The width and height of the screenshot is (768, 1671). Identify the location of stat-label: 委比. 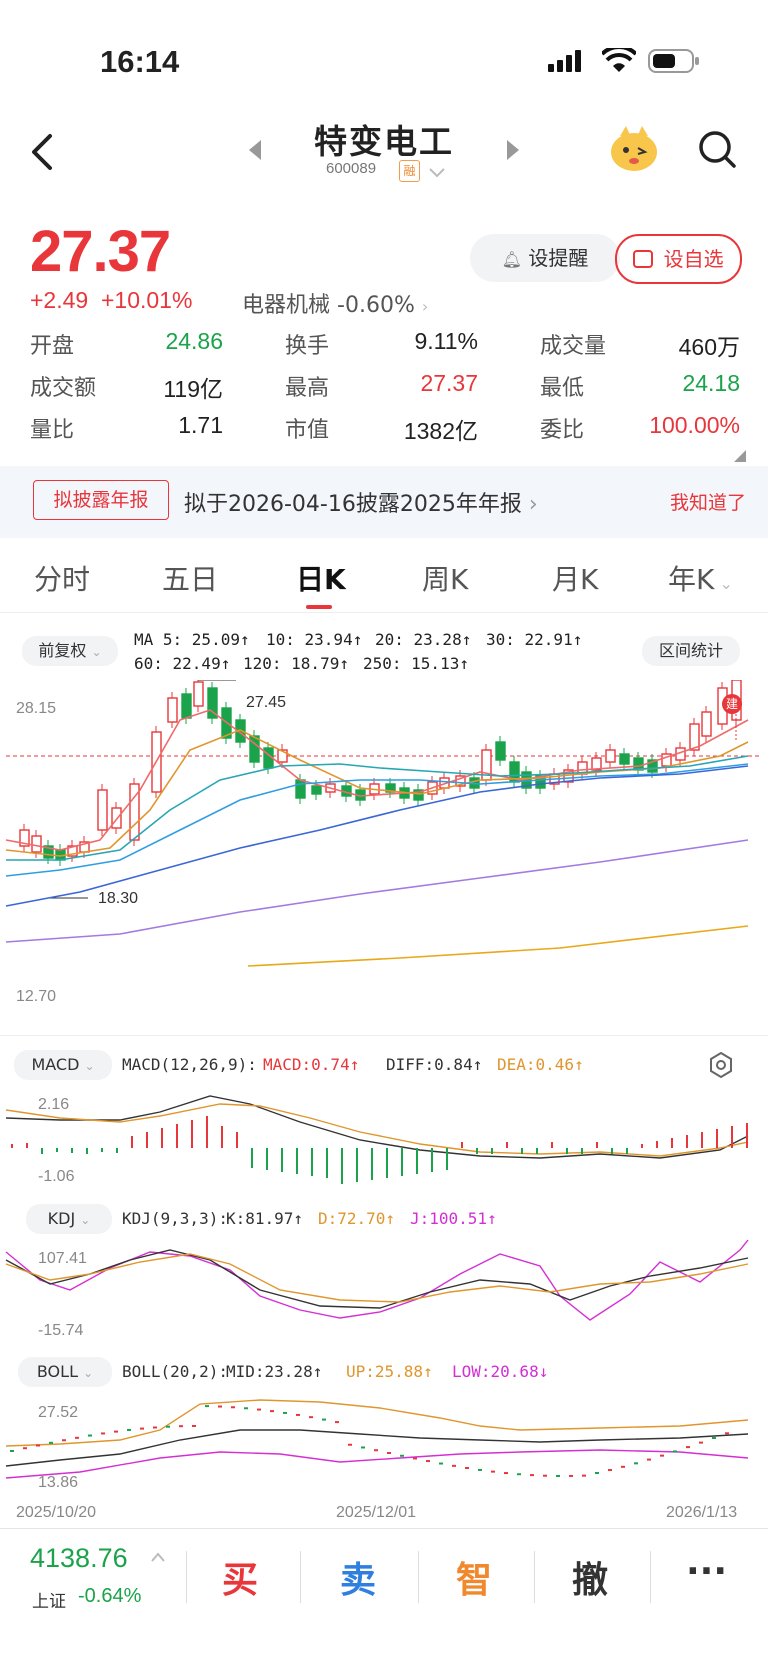
(562, 430).